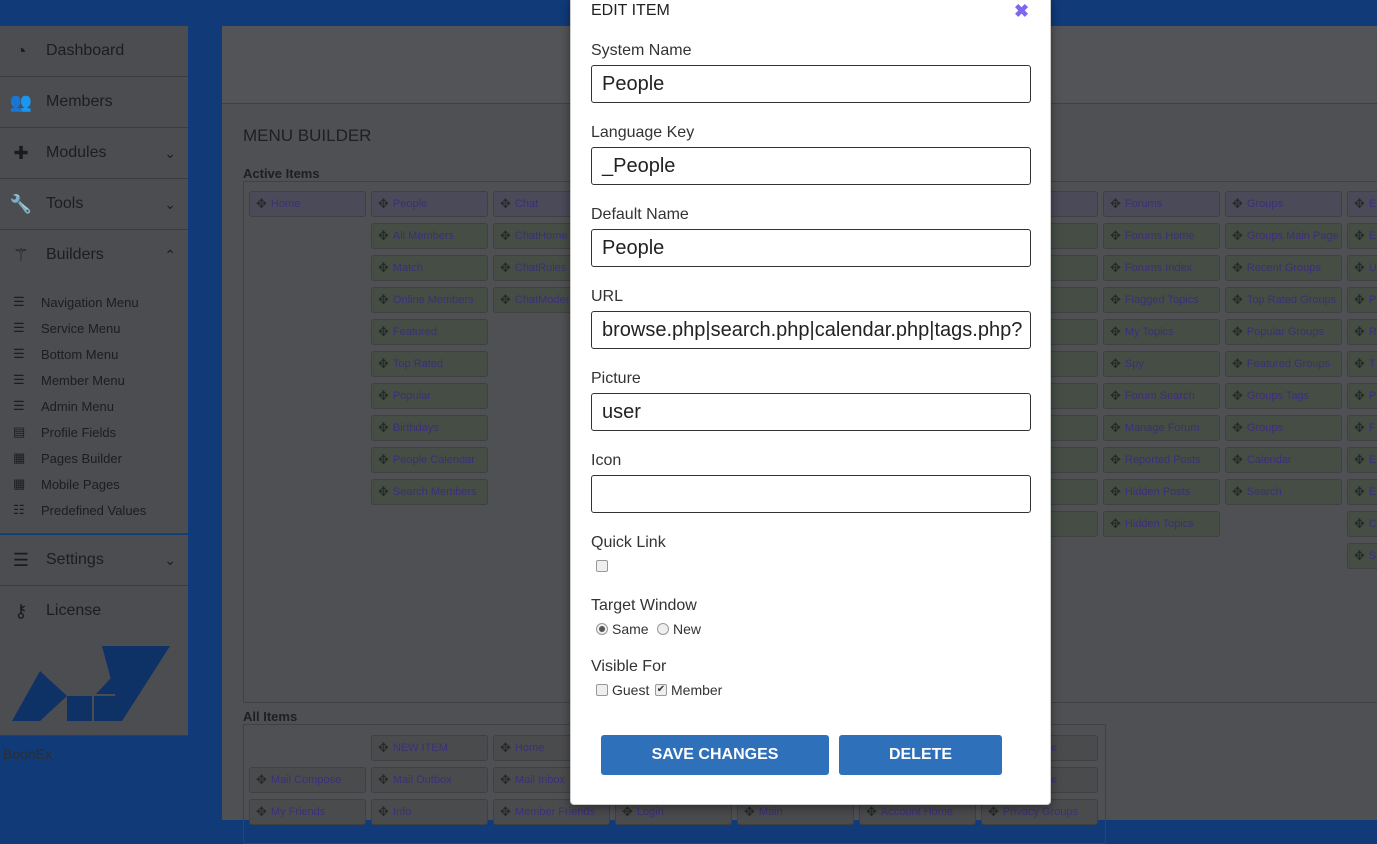 The height and width of the screenshot is (844, 1377). I want to click on menu-item-box: ✥ People Calendar, so click(429, 460).